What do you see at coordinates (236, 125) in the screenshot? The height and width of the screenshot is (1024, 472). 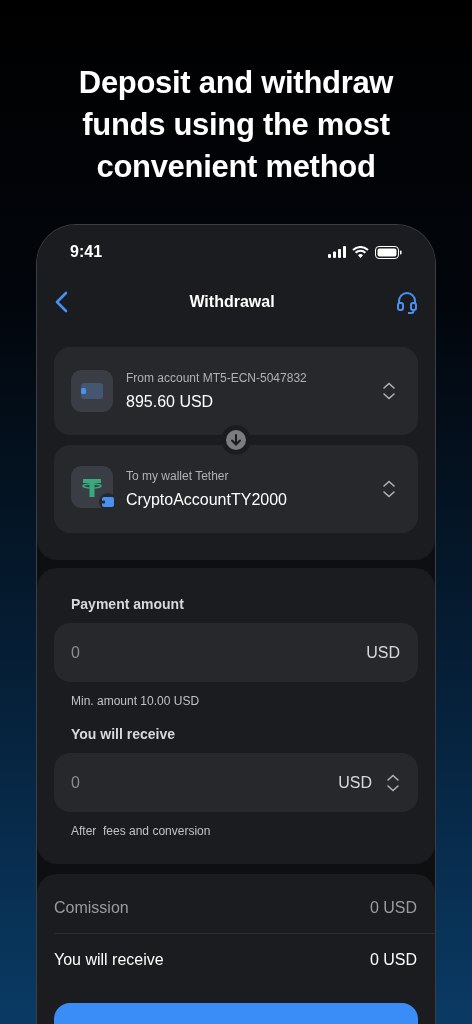 I see `headline: Deposit and withdraw funds using the most convenient method` at bounding box center [236, 125].